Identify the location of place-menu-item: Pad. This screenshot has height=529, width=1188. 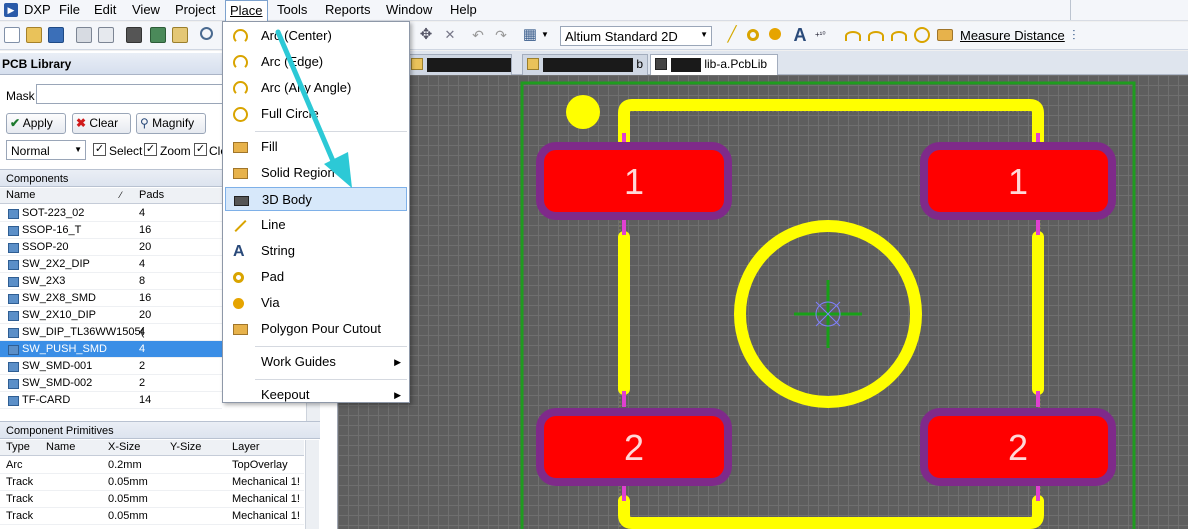
(316, 277).